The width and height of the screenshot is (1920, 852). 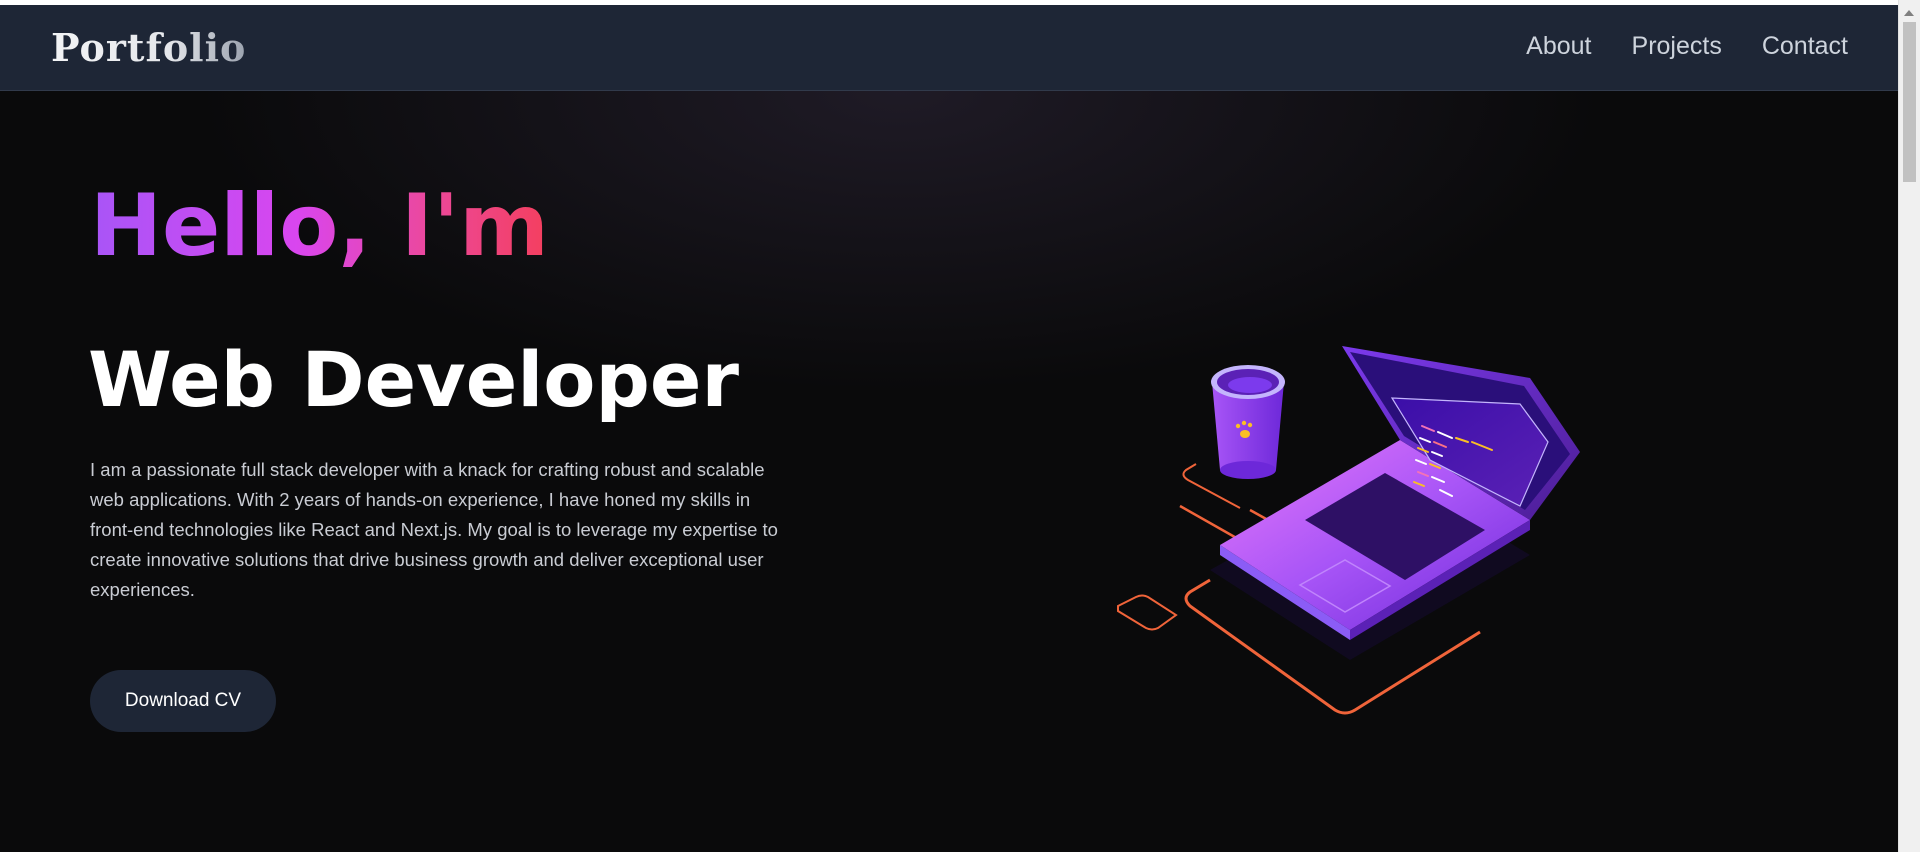 I want to click on nav-link-contact: Contact, so click(x=1805, y=46).